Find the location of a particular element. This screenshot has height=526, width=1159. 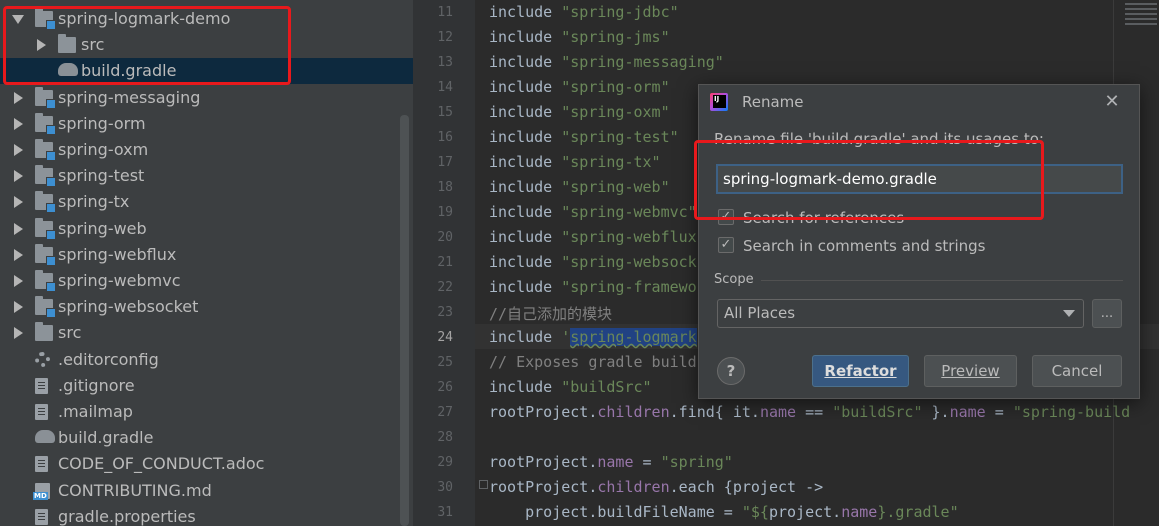

fold-marker-icon is located at coordinates (483, 484).